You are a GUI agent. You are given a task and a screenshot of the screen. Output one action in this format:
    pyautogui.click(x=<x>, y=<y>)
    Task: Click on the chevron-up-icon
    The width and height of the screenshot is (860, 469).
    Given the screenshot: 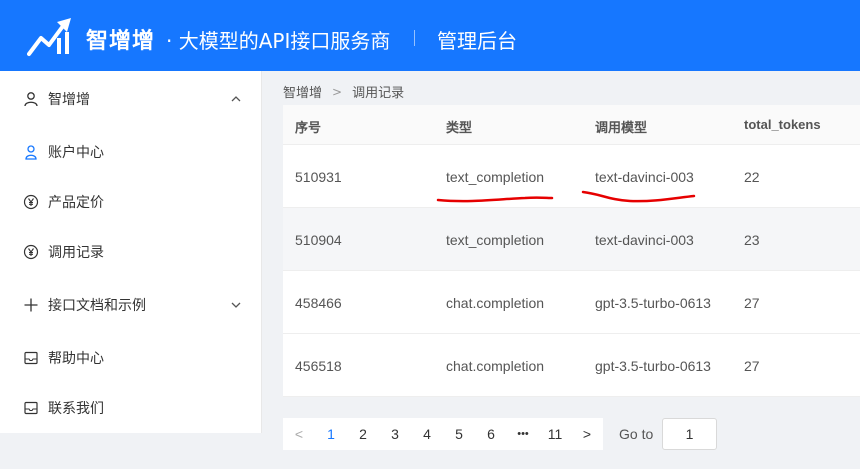 What is the action you would take?
    pyautogui.click(x=236, y=99)
    